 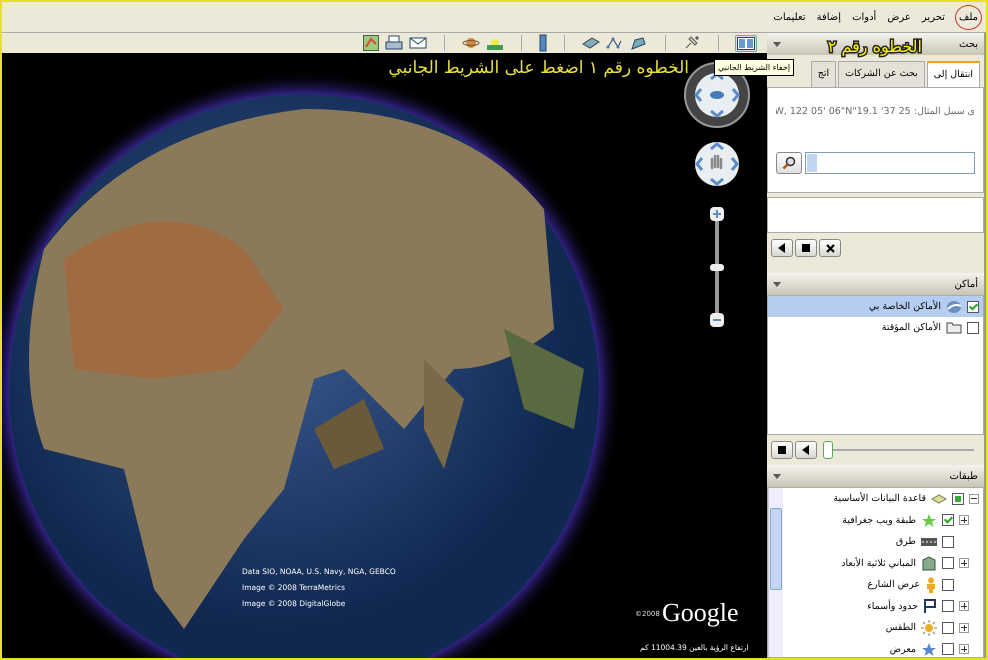 I want to click on close-icon, so click(x=830, y=248).